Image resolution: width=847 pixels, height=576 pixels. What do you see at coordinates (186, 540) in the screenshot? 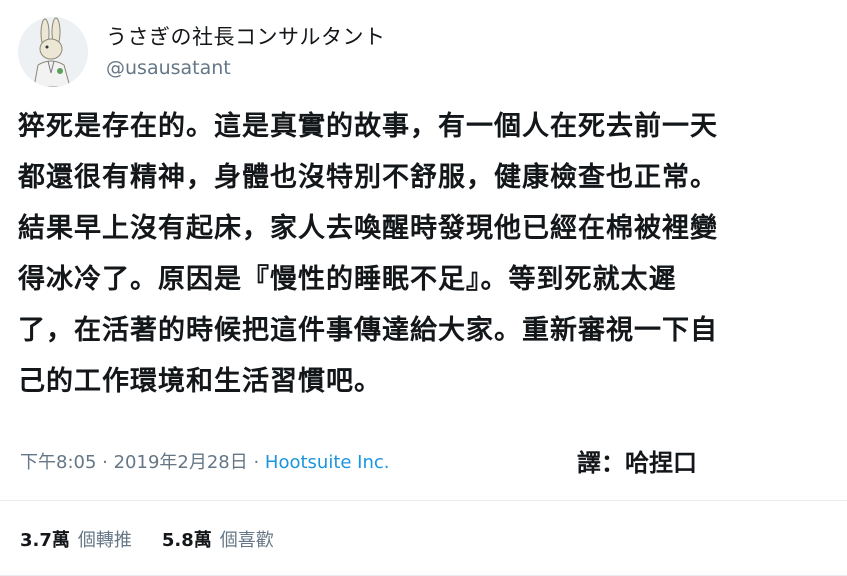
I see `likes-count: 5.8萬` at bounding box center [186, 540].